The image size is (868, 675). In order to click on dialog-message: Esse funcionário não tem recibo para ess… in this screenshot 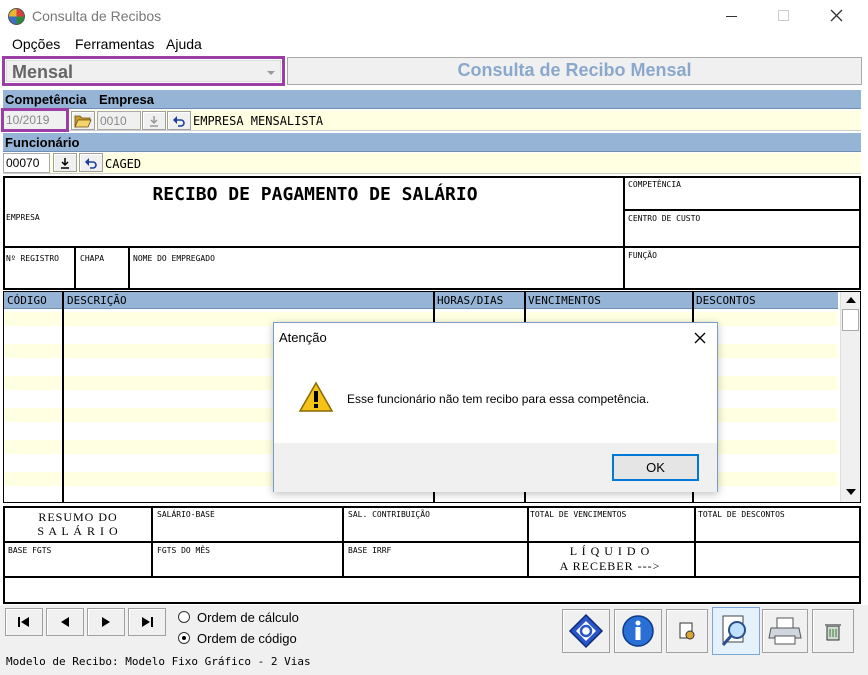, I will do `click(498, 399)`.